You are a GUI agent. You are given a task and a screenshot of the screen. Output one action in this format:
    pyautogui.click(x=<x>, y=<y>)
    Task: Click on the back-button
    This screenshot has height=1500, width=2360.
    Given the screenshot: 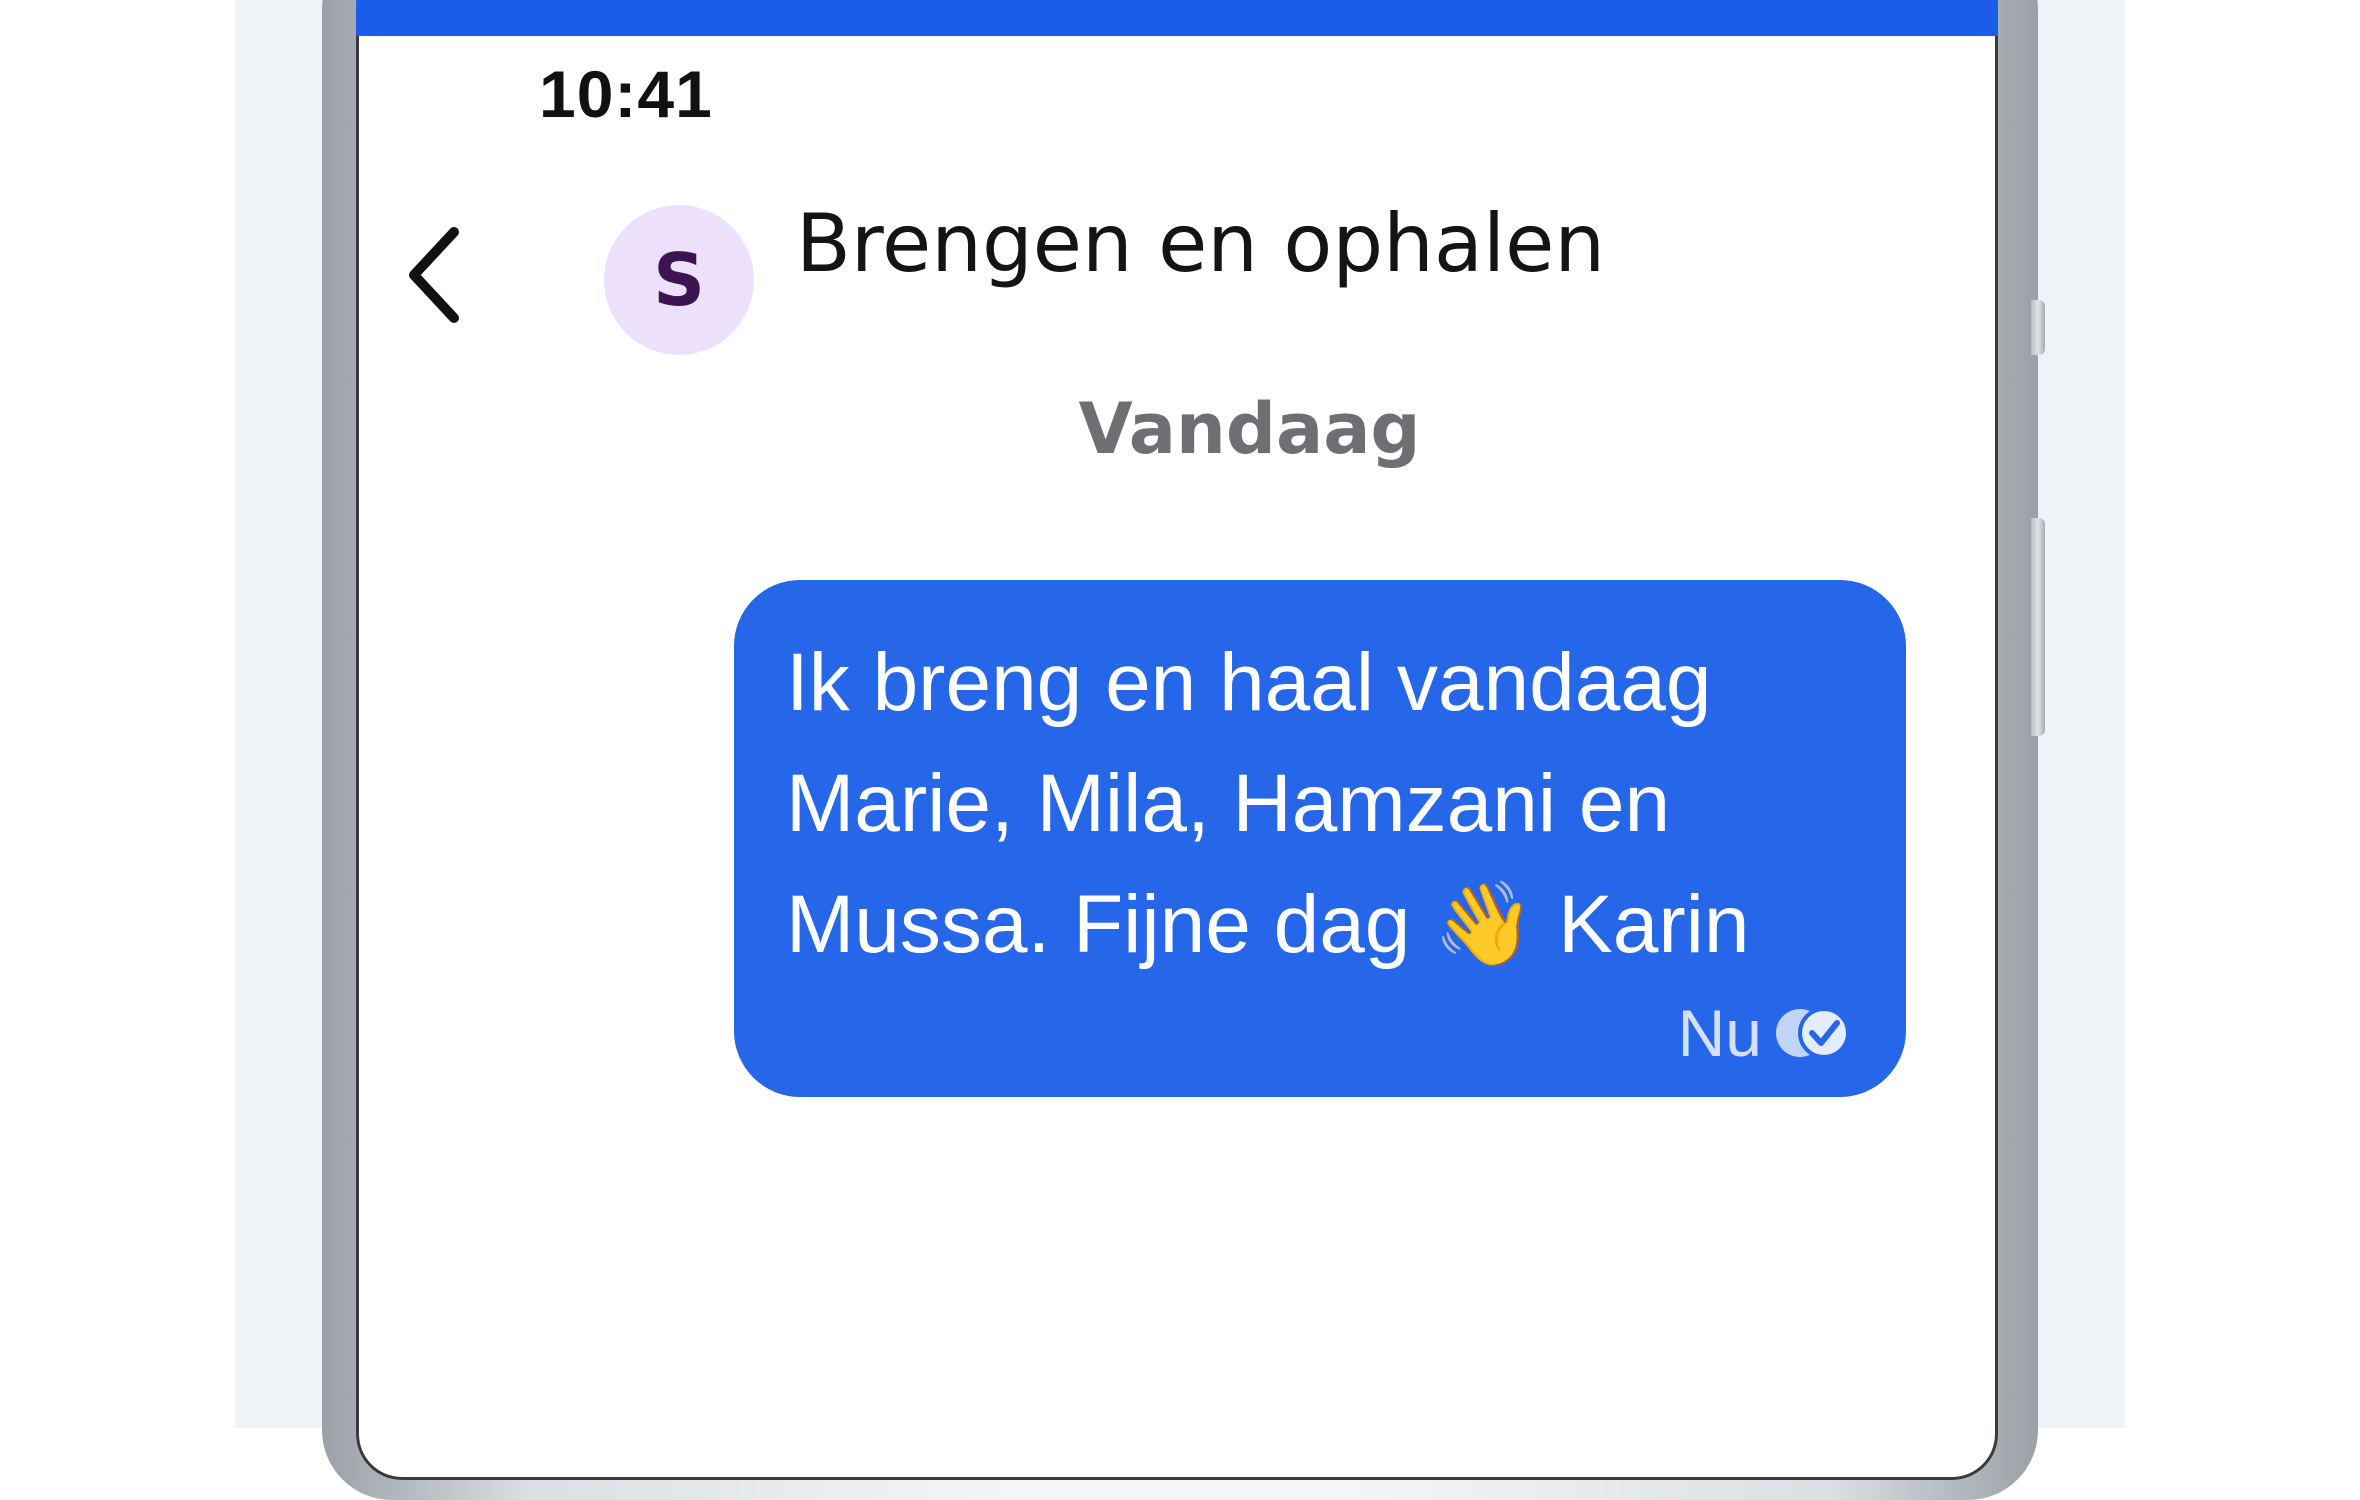 What is the action you would take?
    pyautogui.click(x=437, y=275)
    